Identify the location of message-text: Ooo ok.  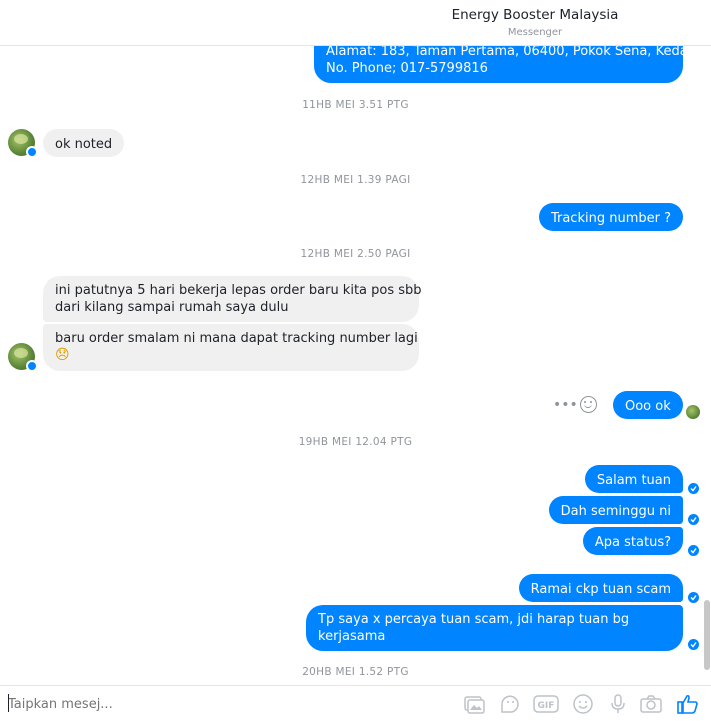
(648, 406).